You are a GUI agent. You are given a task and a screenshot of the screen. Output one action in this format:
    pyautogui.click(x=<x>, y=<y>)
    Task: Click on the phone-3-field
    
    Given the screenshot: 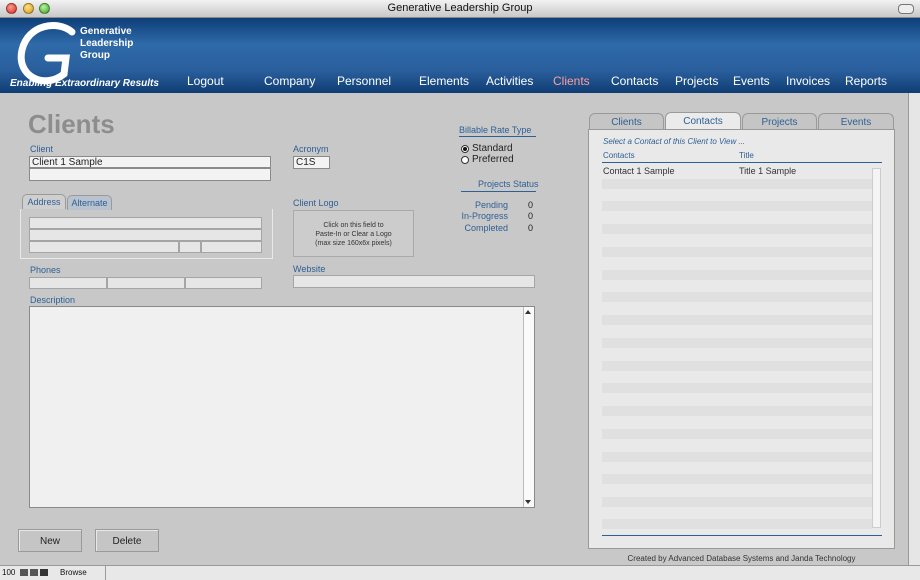 What is the action you would take?
    pyautogui.click(x=223, y=283)
    